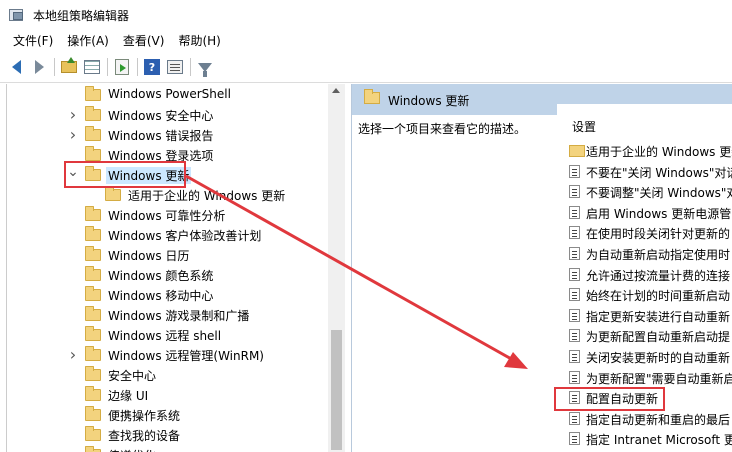 The height and width of the screenshot is (452, 732). I want to click on policy-setting-item: 启用 Windows 更新电源管, so click(644, 212).